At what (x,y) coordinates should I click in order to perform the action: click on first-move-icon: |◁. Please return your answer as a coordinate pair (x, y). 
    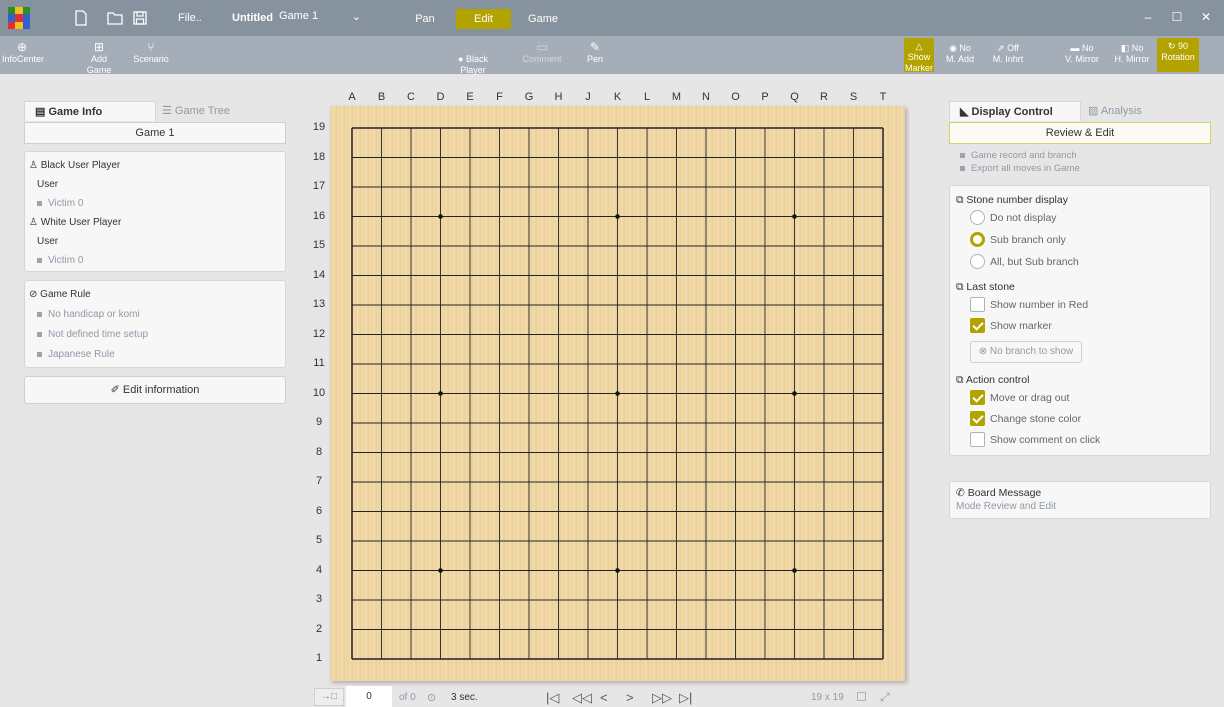
    Looking at the image, I should click on (552, 698).